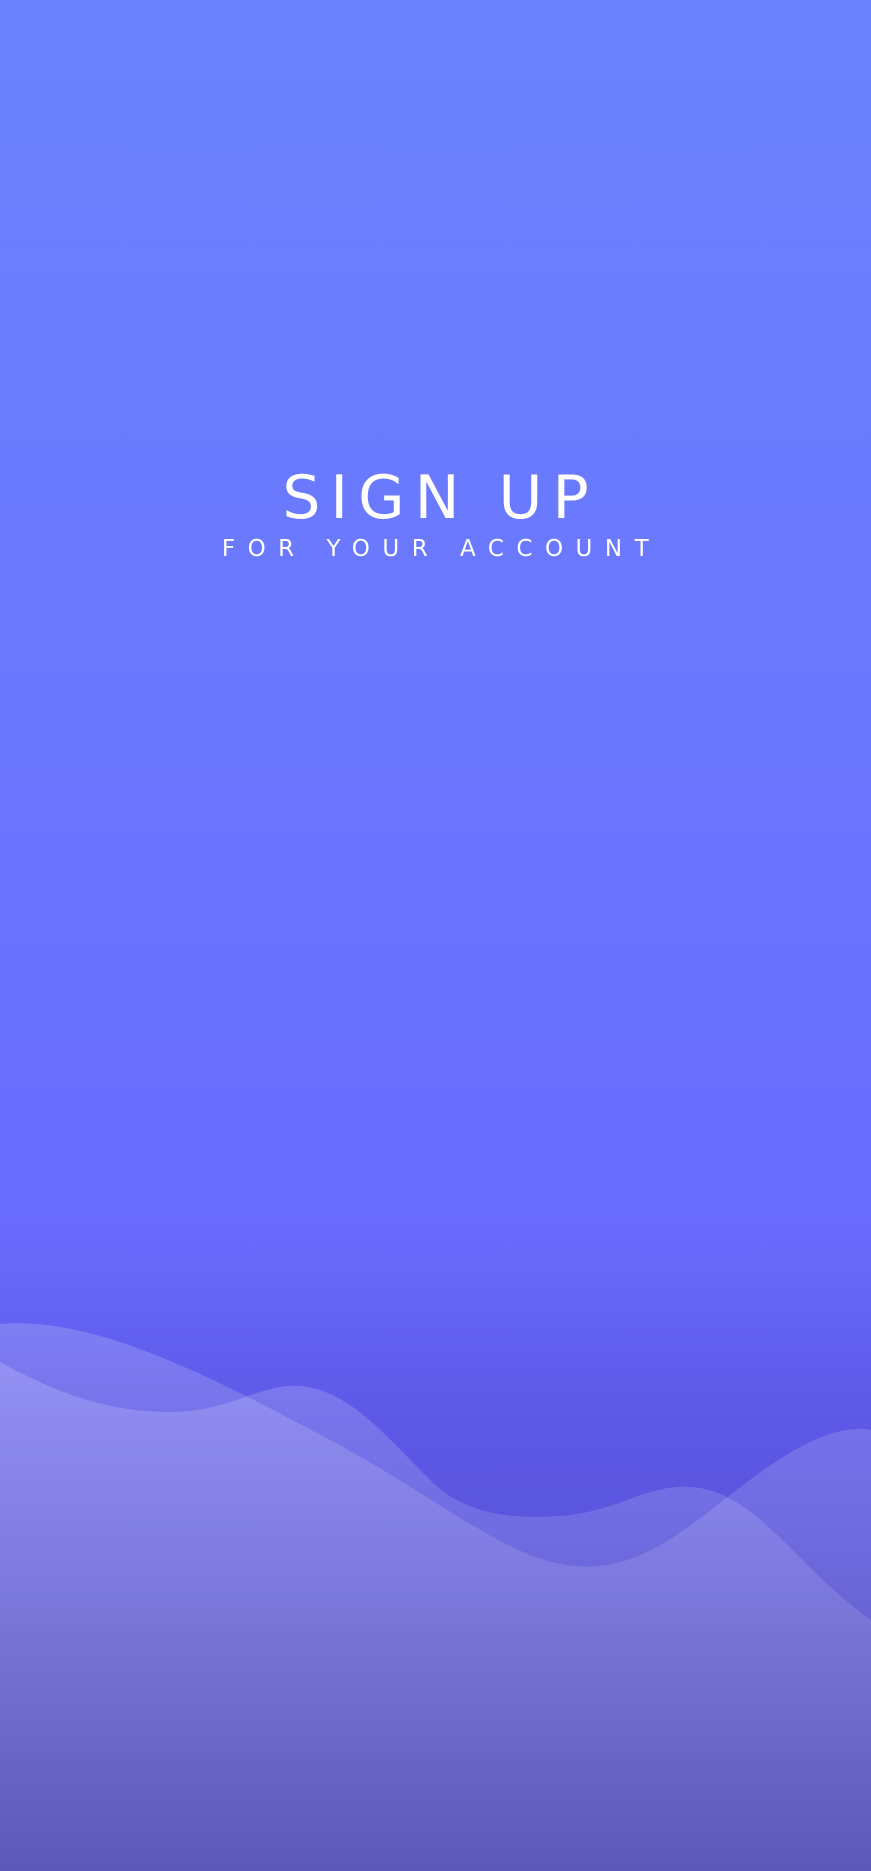 Image resolution: width=871 pixels, height=1871 pixels. What do you see at coordinates (441, 549) in the screenshot?
I see `page-subtitle: FOR YOUR ACCOUNT` at bounding box center [441, 549].